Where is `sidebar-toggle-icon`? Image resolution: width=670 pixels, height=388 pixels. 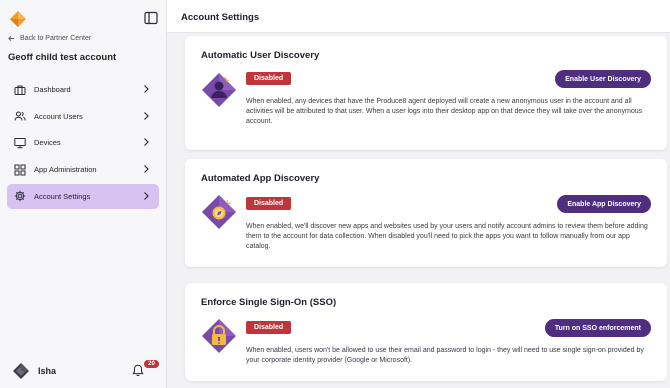
sidebar-toggle-icon is located at coordinates (151, 18).